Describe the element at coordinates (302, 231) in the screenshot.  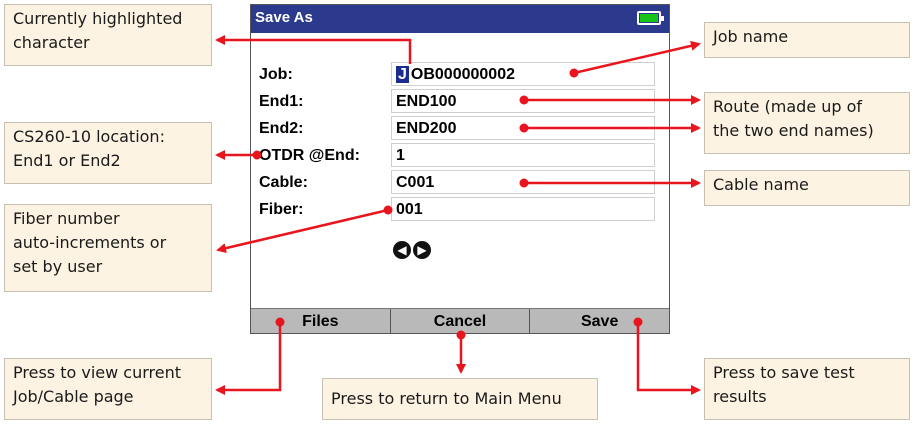
I see `connector-fiber` at that location.